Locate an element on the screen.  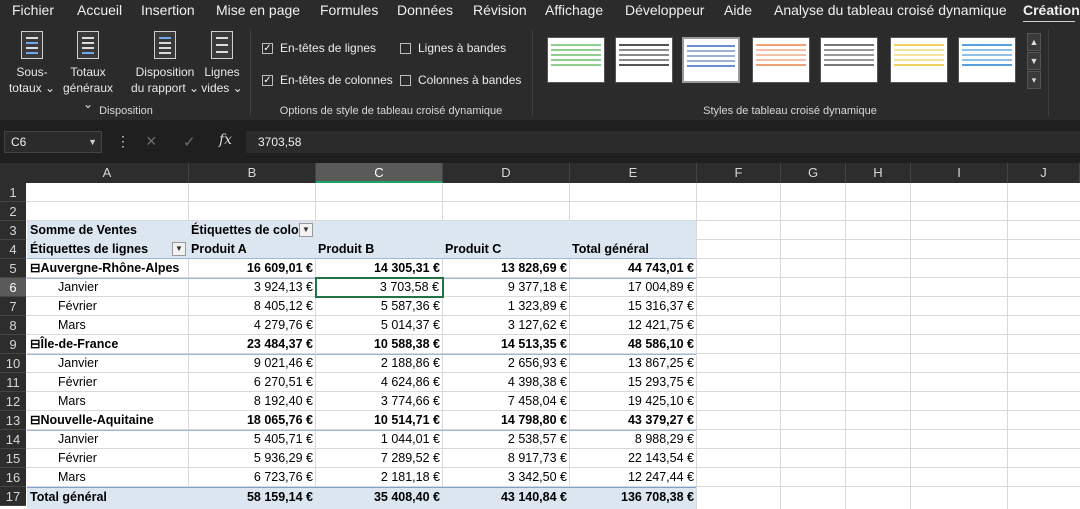
pivot-value: 18 065,76 € is located at coordinates (252, 420).